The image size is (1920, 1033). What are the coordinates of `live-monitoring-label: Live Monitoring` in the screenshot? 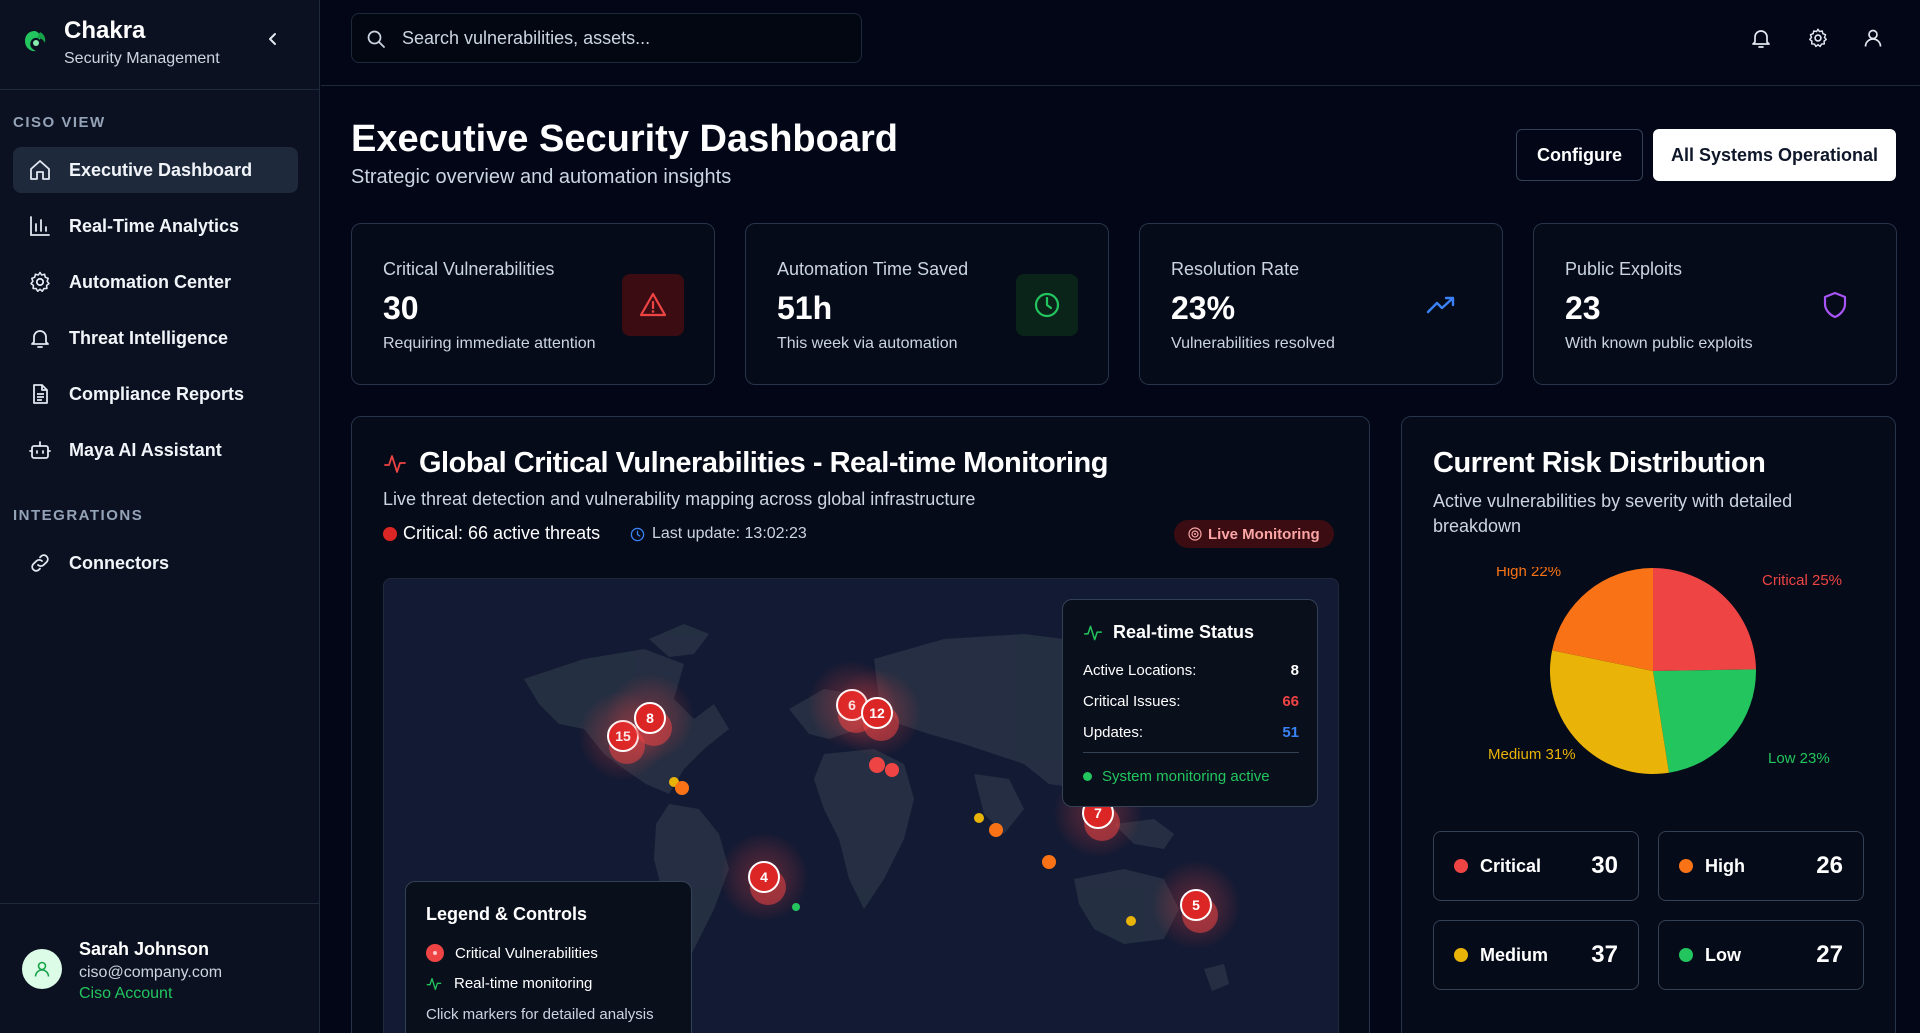 It's located at (1264, 534).